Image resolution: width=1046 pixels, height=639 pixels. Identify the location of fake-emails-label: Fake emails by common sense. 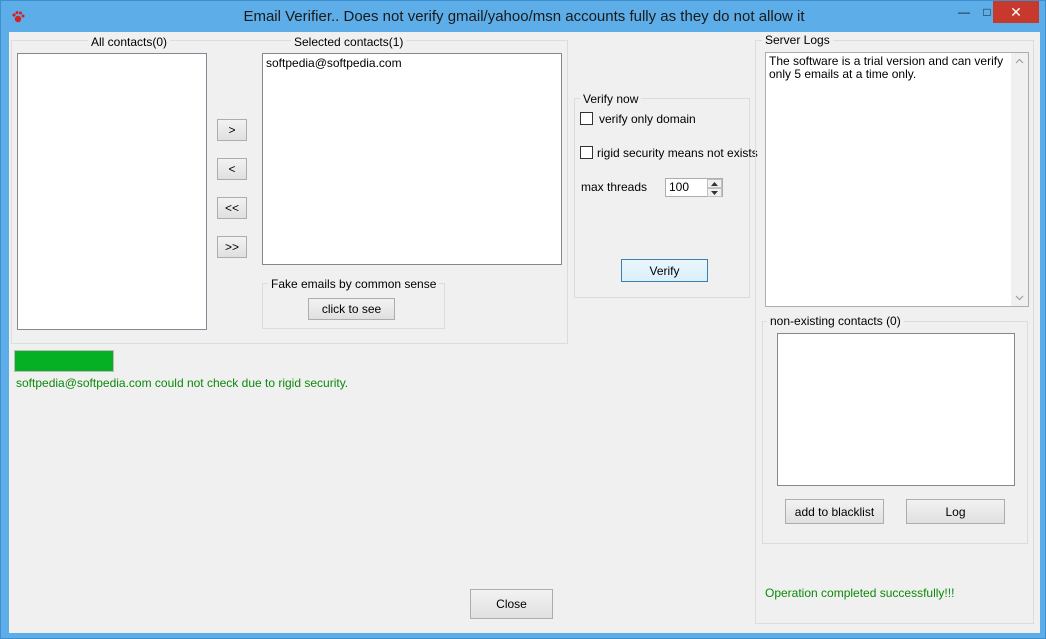
(354, 284).